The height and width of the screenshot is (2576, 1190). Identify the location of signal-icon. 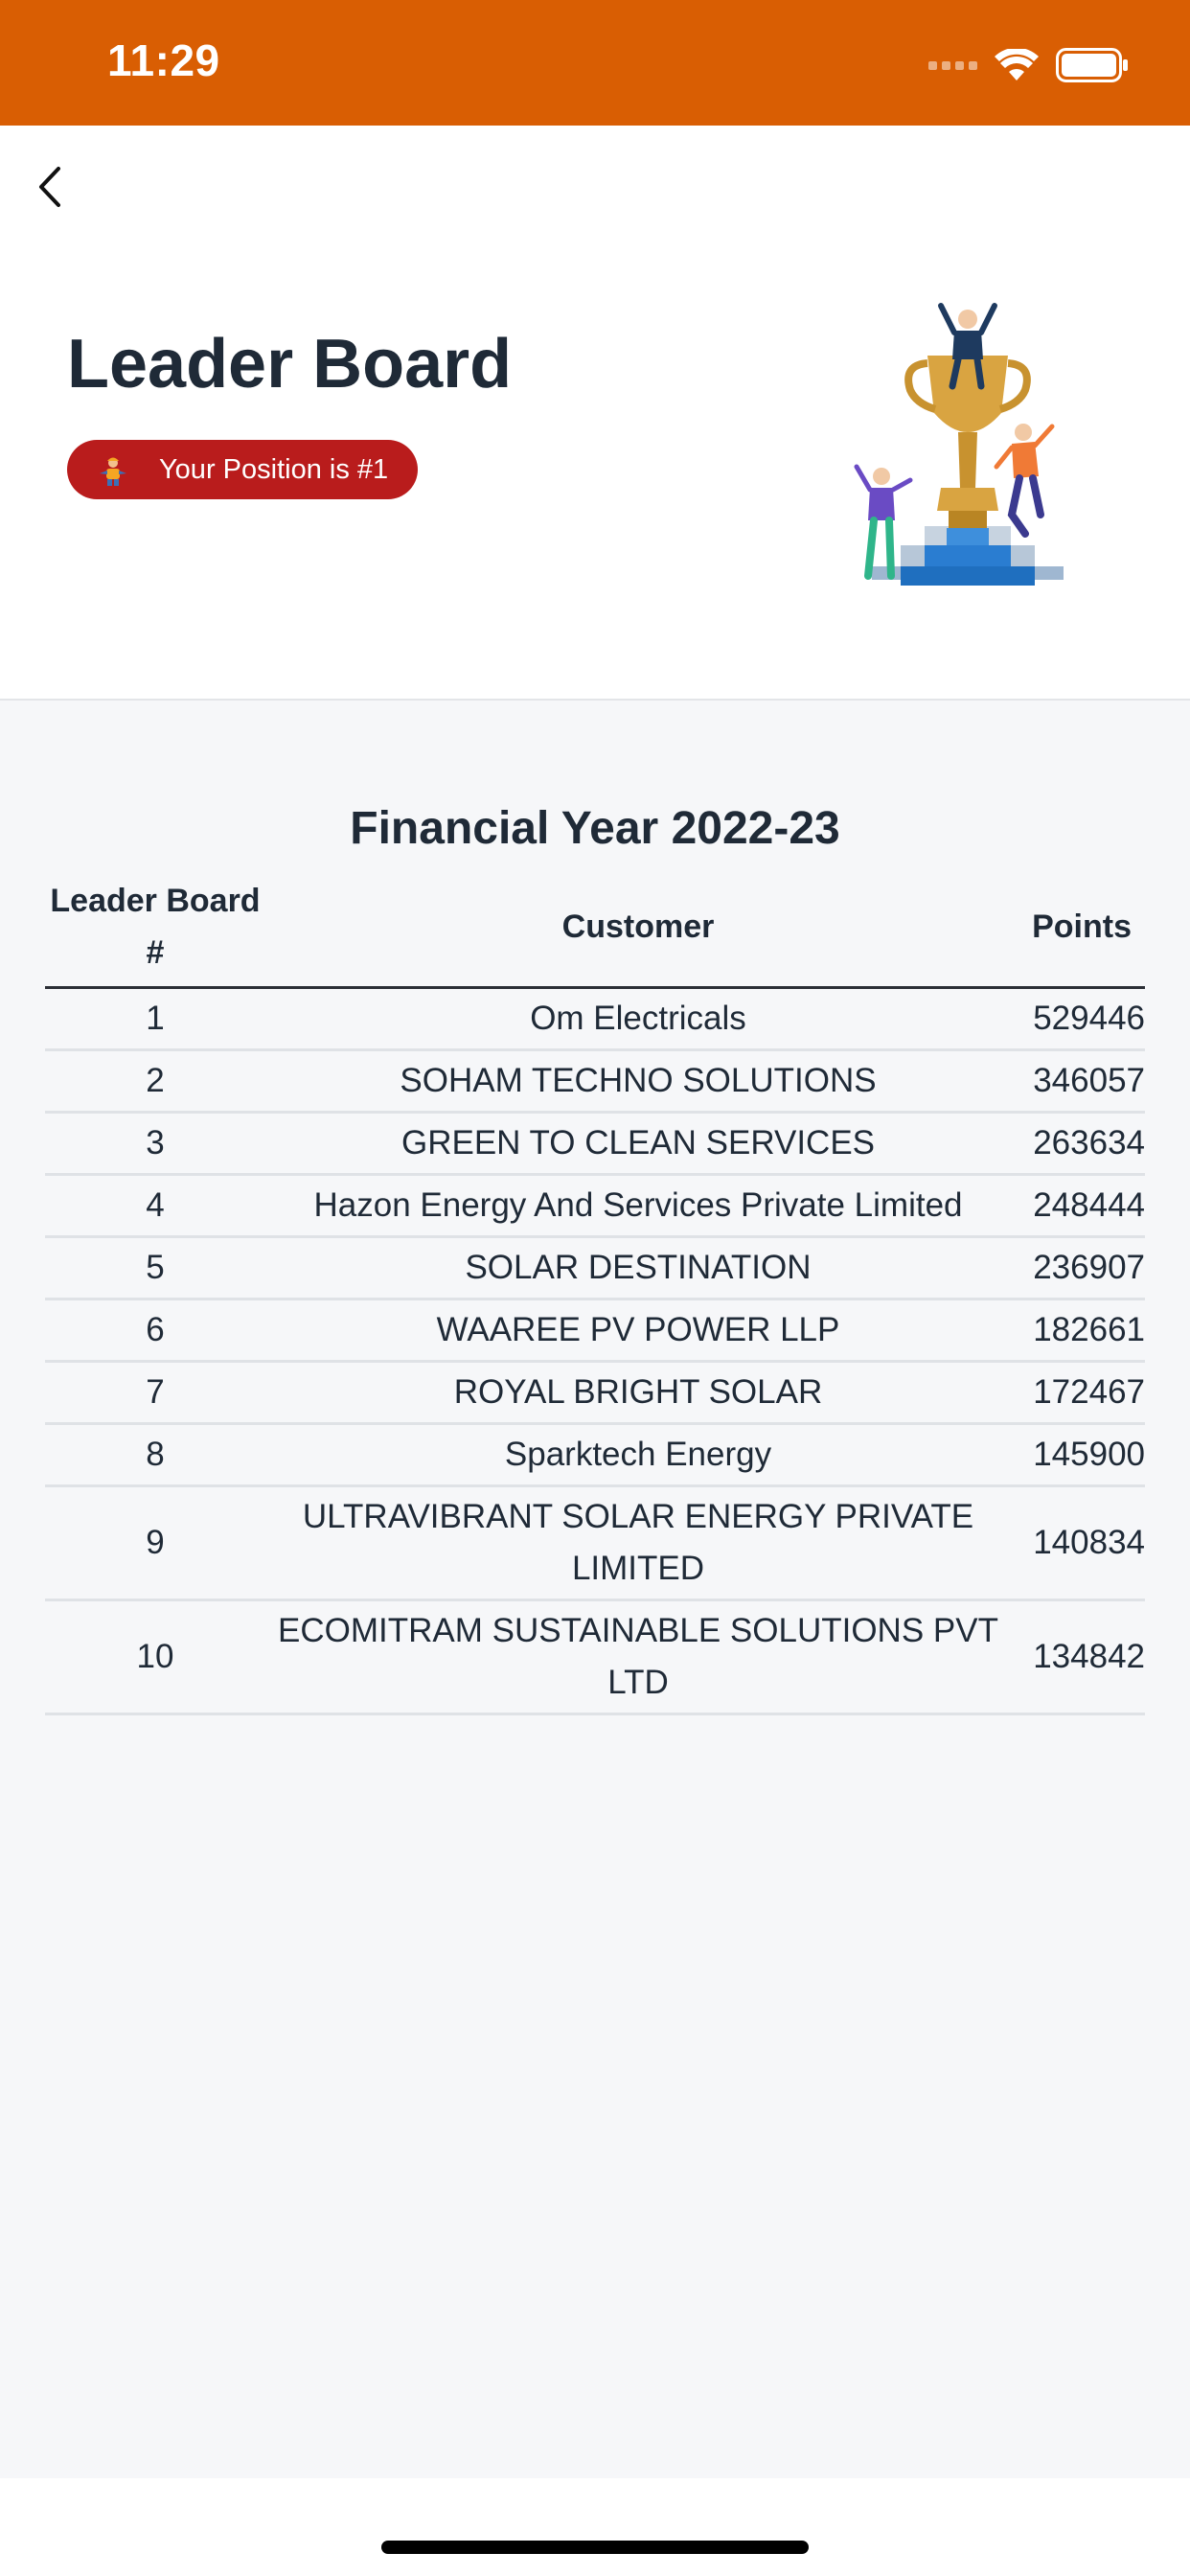
(952, 65).